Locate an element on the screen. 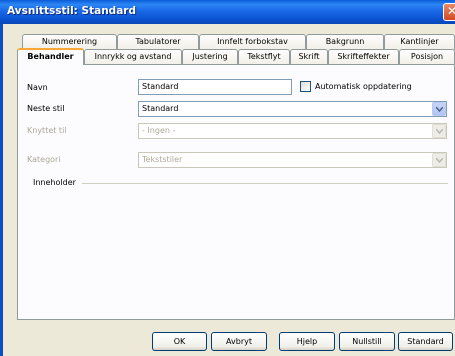  tab-label: Nummerering is located at coordinates (69, 41).